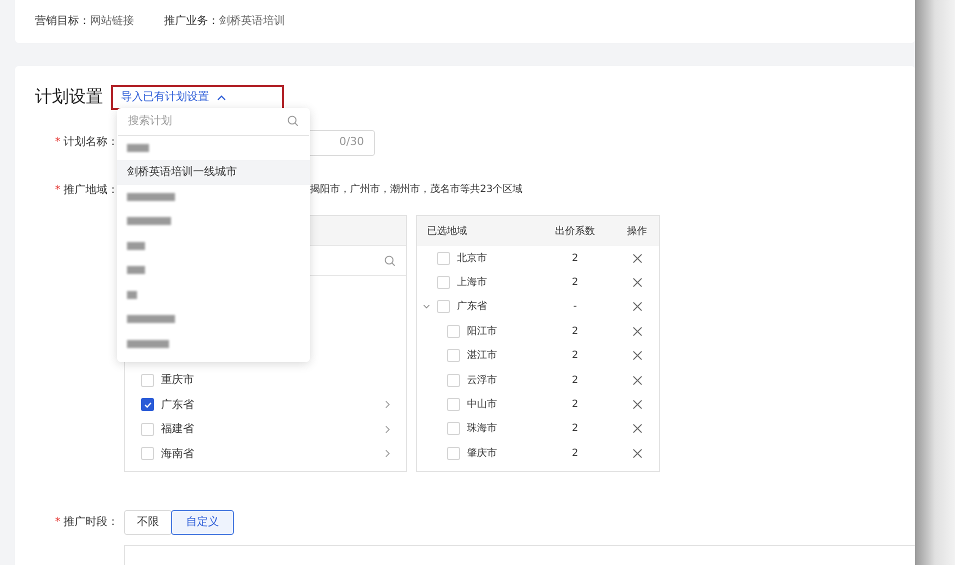 This screenshot has width=955, height=565. Describe the element at coordinates (148, 522) in the screenshot. I see `schedule-option: 不限` at that location.